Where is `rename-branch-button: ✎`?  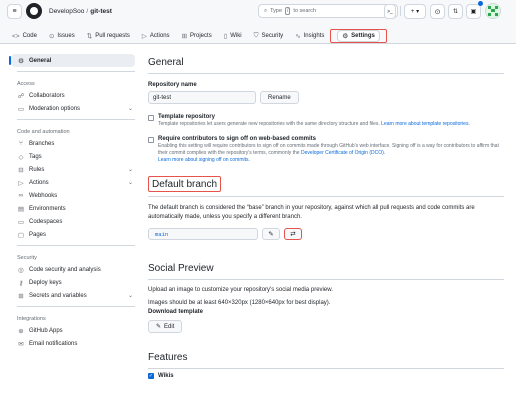
rename-branch-button: ✎ is located at coordinates (271, 234).